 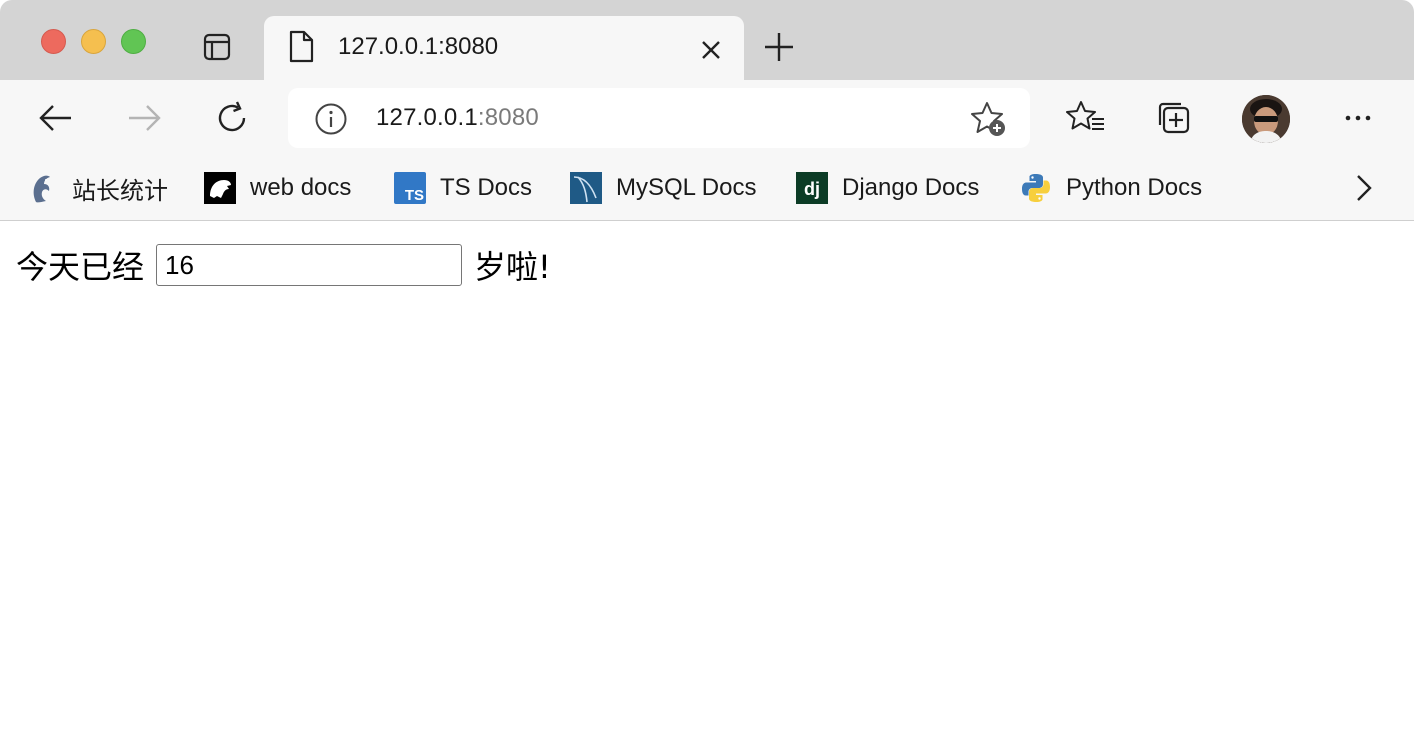 What do you see at coordinates (508, 117) in the screenshot?
I see `url-port: :8080` at bounding box center [508, 117].